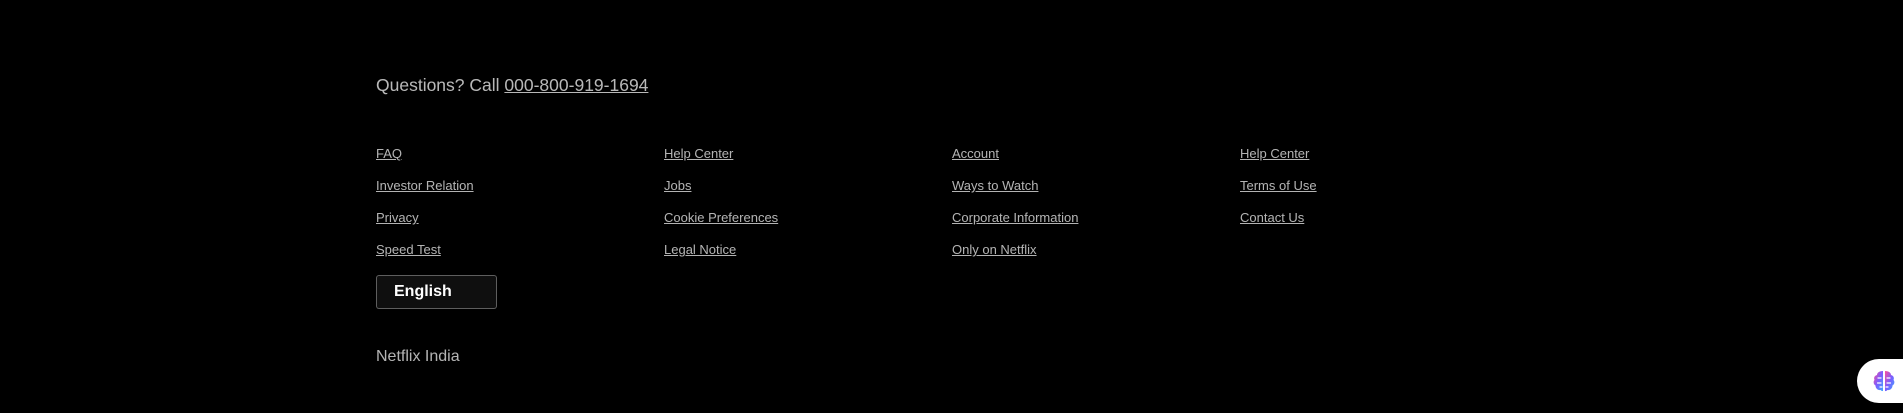 The image size is (1903, 413). What do you see at coordinates (520, 258) in the screenshot?
I see `footer-link-speed-test: Speed Test` at bounding box center [520, 258].